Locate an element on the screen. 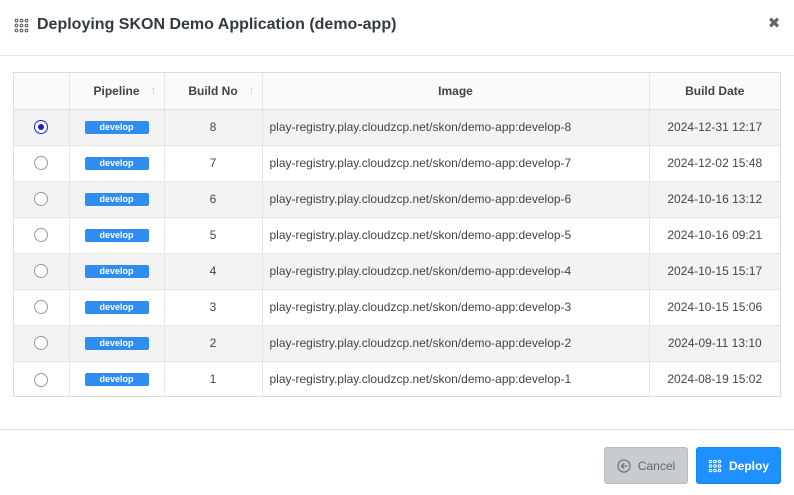 The width and height of the screenshot is (794, 495). column-header-image: Image is located at coordinates (456, 91).